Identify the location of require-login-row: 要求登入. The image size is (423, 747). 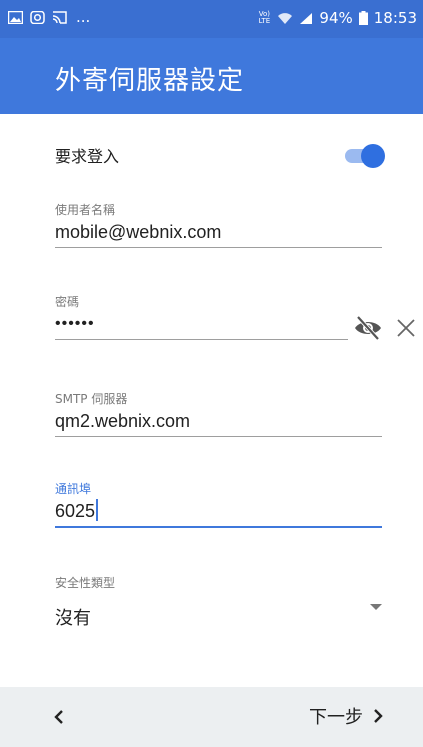
(220, 156).